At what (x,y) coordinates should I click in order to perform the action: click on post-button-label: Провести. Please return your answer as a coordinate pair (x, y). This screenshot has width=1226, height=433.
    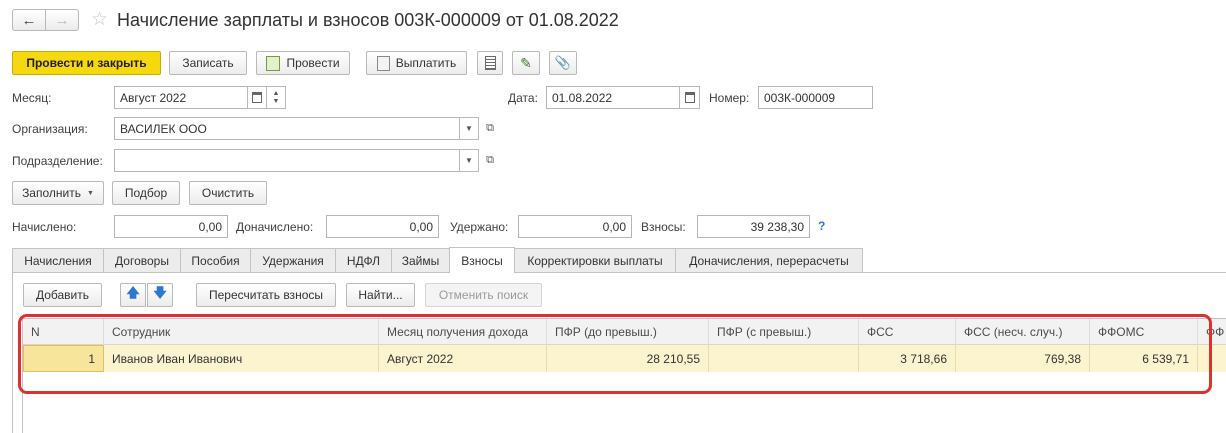
    Looking at the image, I should click on (313, 63).